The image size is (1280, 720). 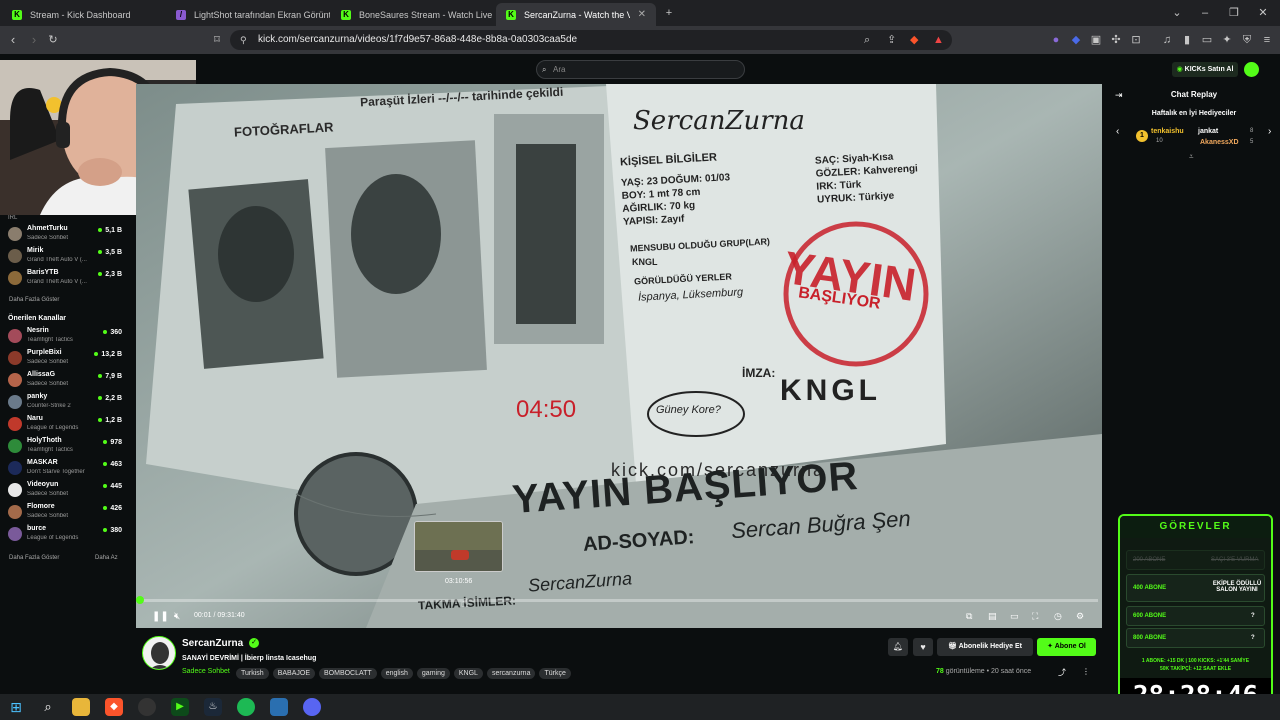 What do you see at coordinates (1205, 13) in the screenshot?
I see `minimize-icon: –` at bounding box center [1205, 13].